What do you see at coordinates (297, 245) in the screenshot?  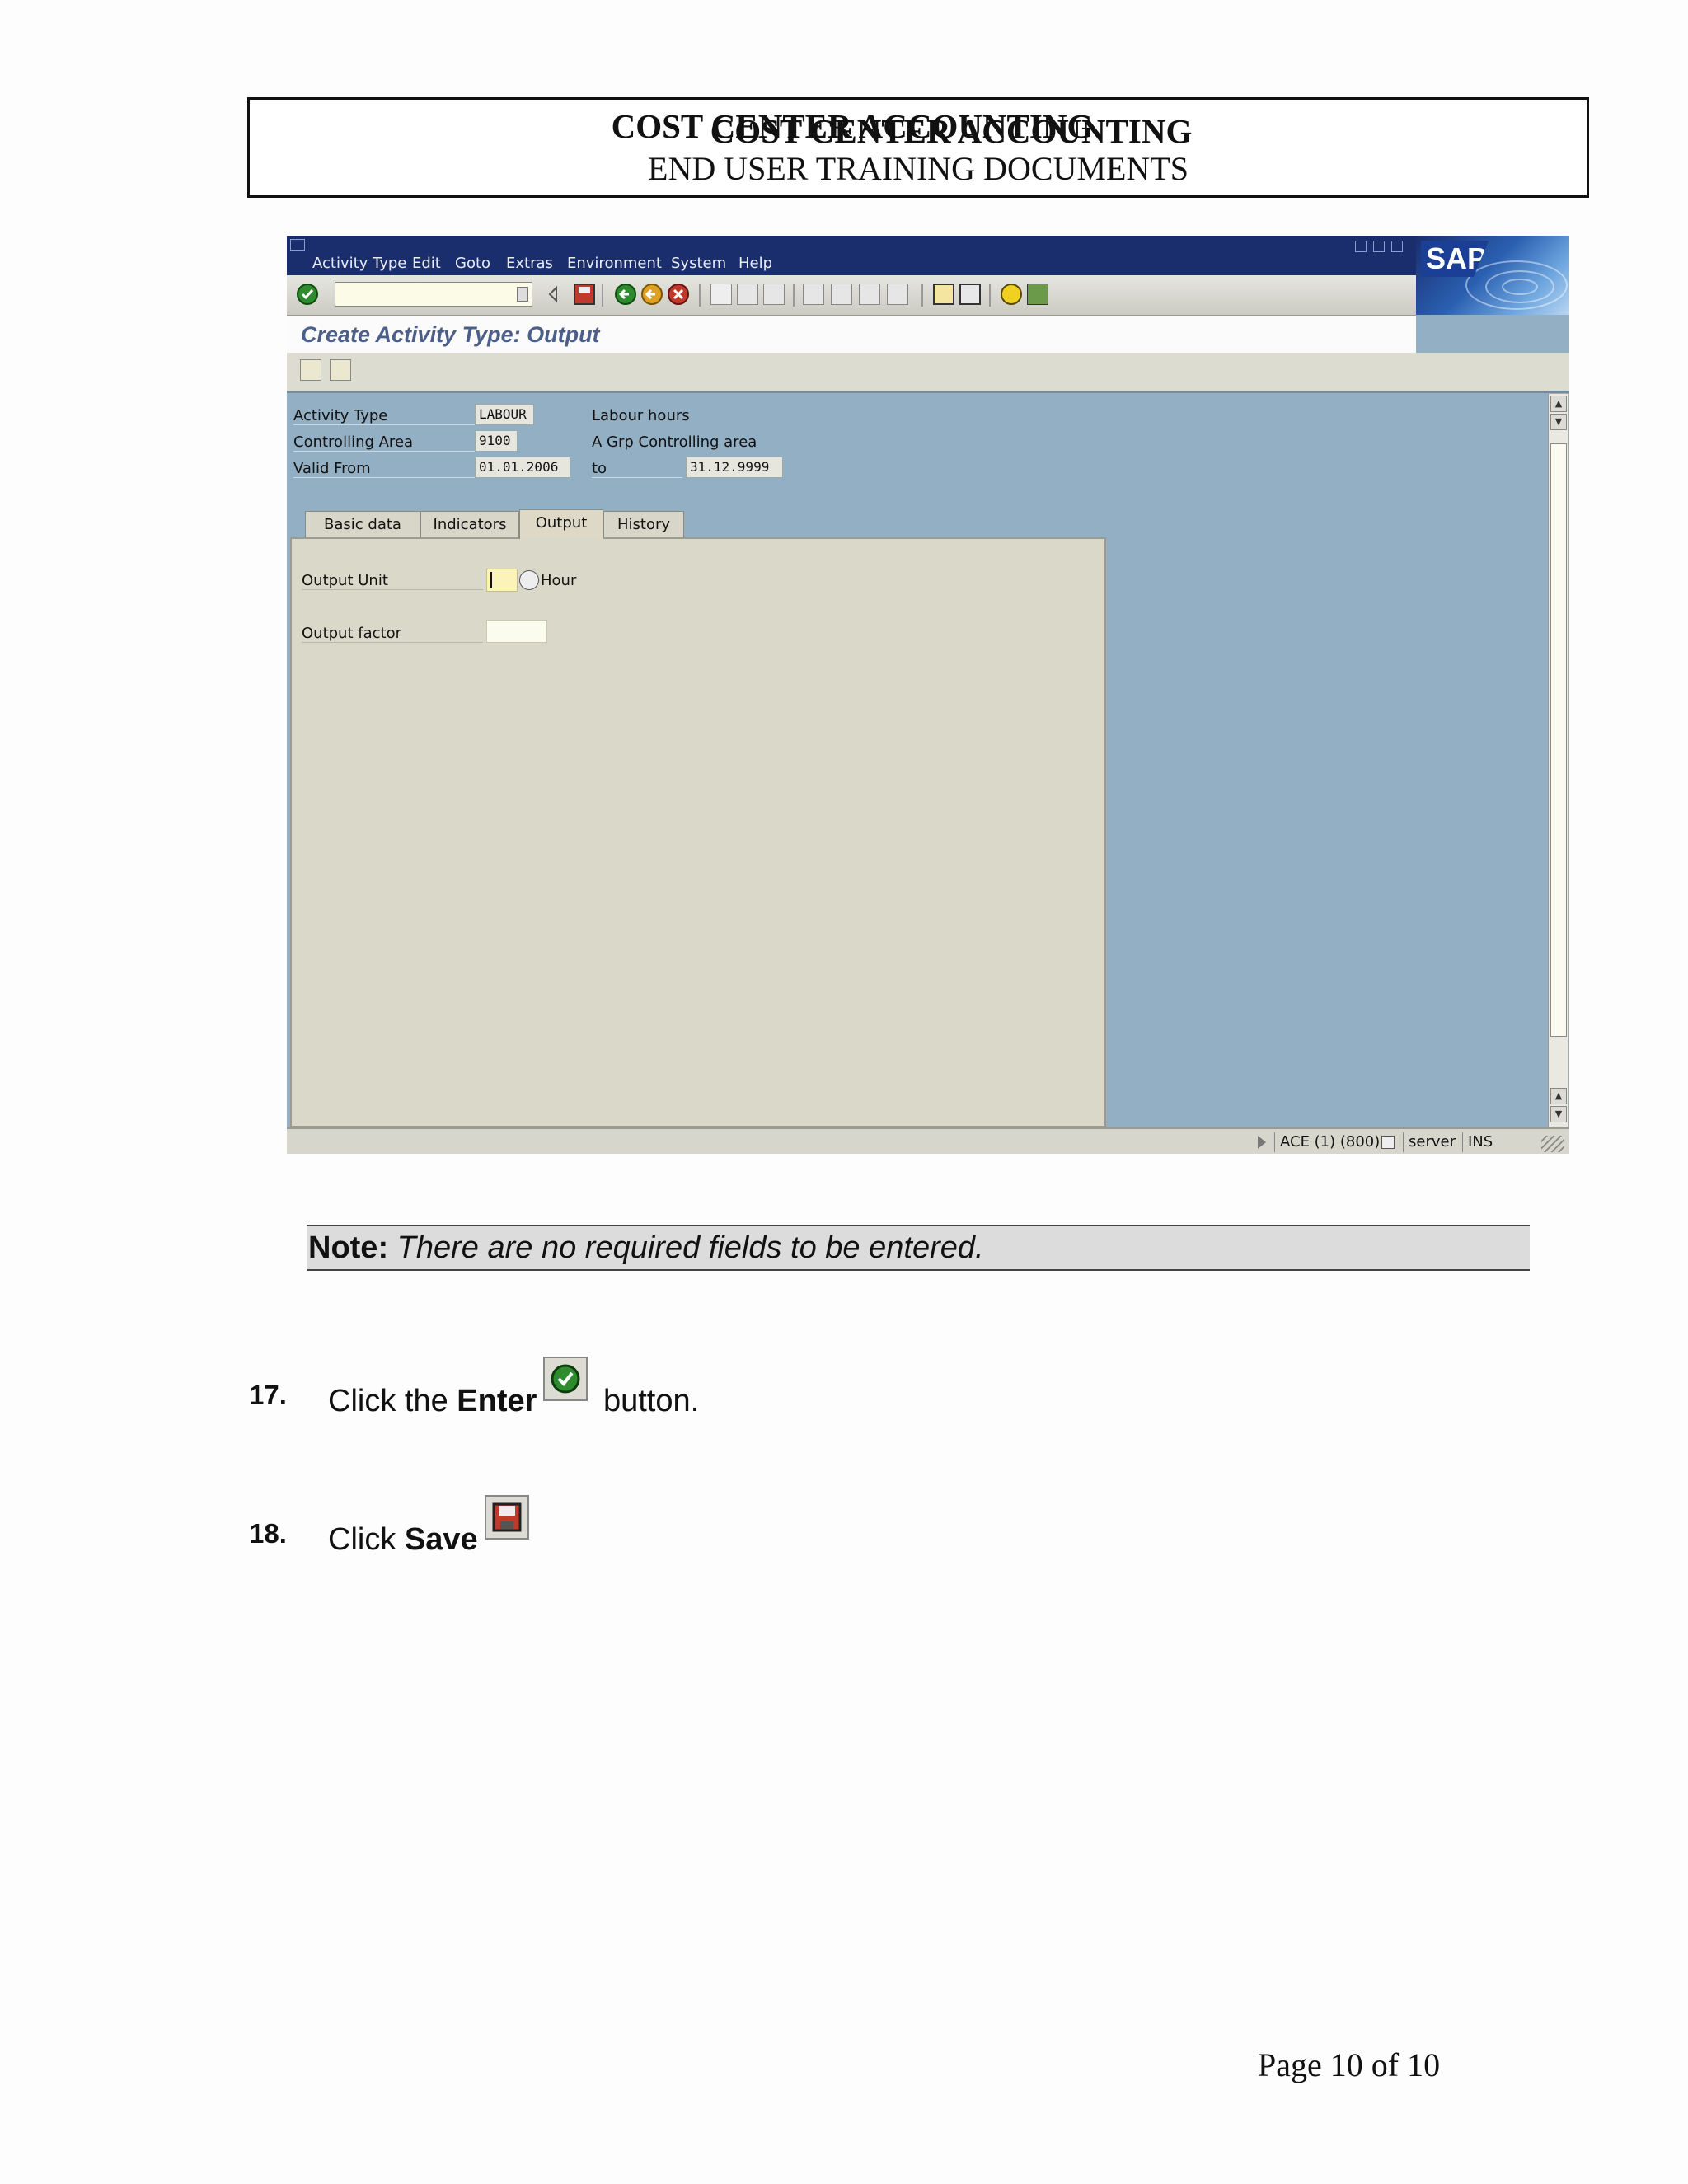 I see `system-menu-icon` at bounding box center [297, 245].